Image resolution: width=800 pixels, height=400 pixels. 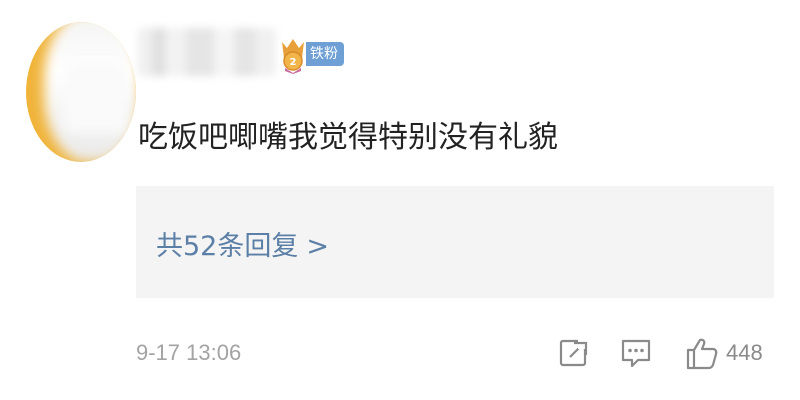 I want to click on fan-badge-label: 铁粉, so click(x=325, y=54).